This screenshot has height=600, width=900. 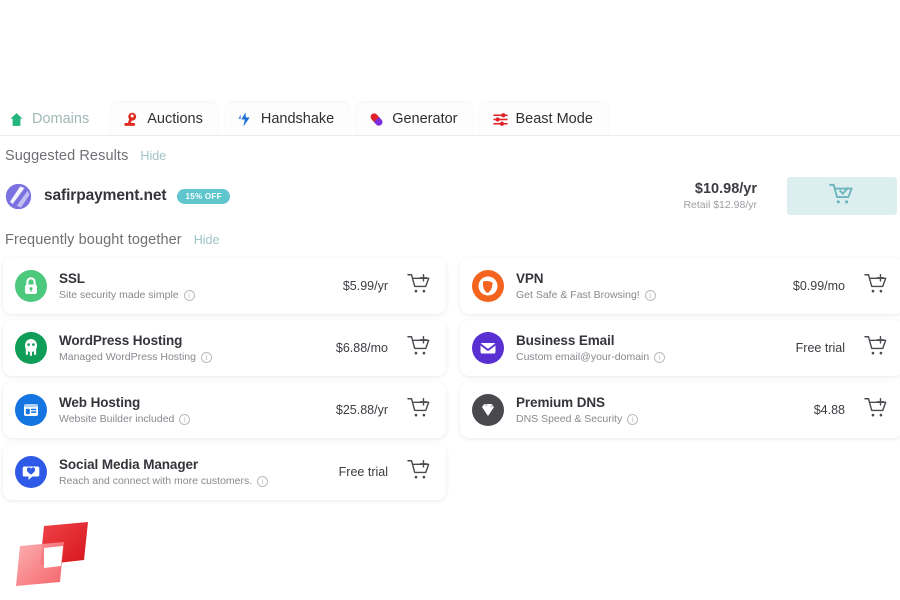 I want to click on suggested-price: $10.98/yr, so click(x=725, y=189).